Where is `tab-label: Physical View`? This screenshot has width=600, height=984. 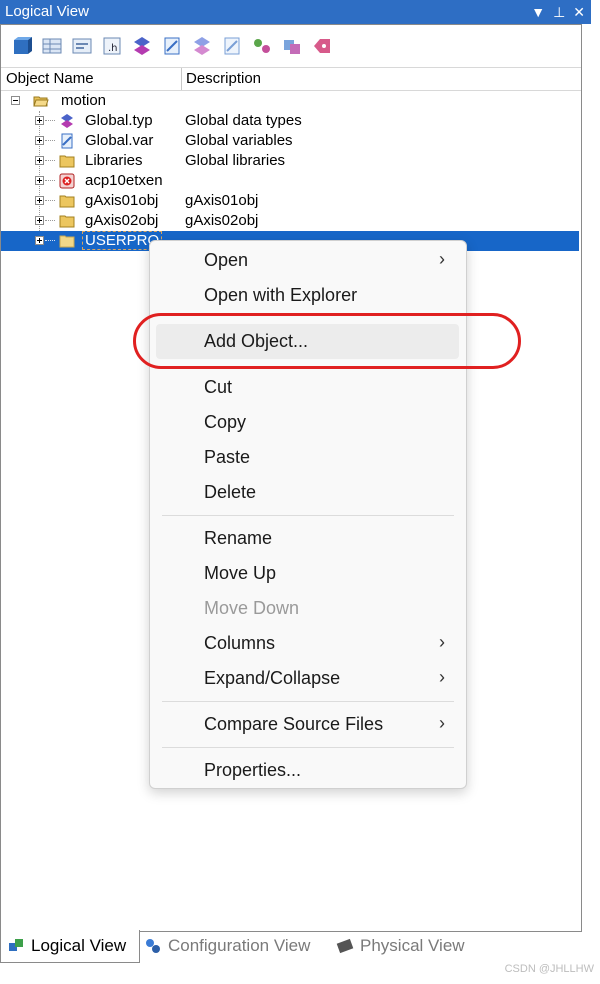
tab-label: Physical View is located at coordinates (412, 945).